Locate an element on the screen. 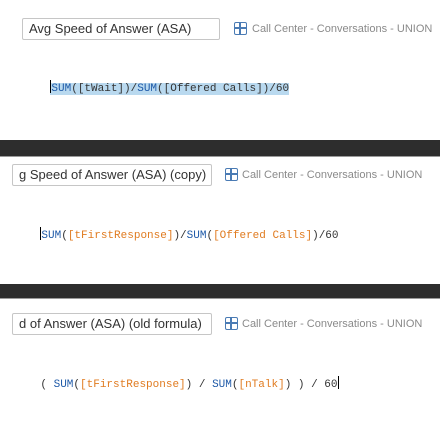 The image size is (440, 444). formula-token: ) / is located at coordinates (199, 385).